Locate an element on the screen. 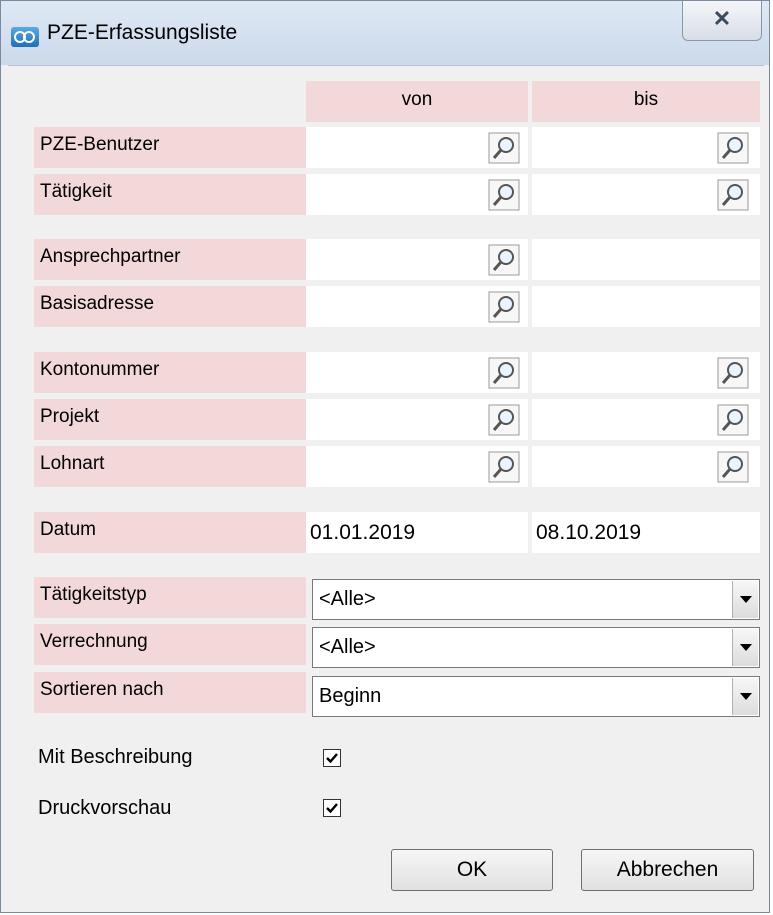  sortieren-nach-value: Beginn is located at coordinates (350, 696).